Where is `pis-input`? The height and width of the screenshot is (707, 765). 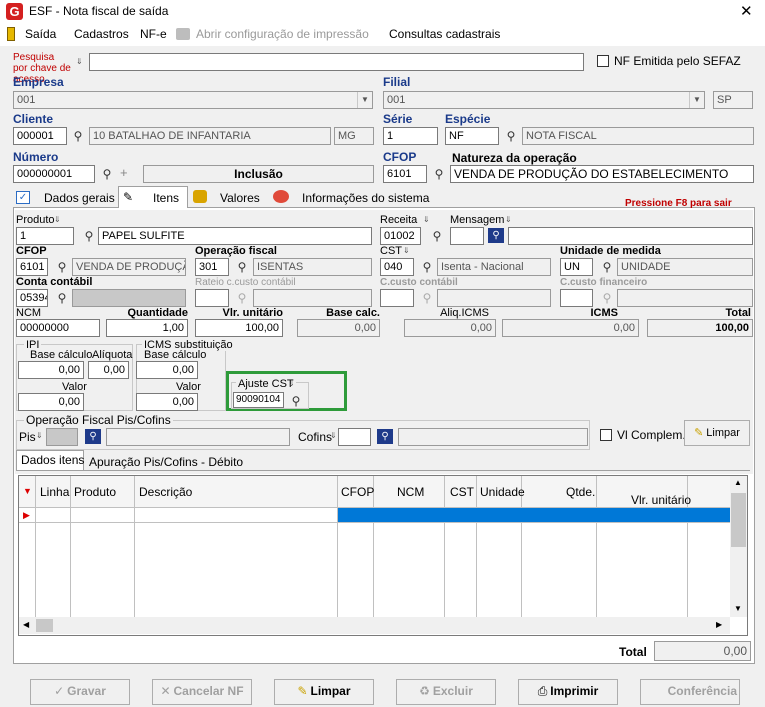
pis-input is located at coordinates (62, 437).